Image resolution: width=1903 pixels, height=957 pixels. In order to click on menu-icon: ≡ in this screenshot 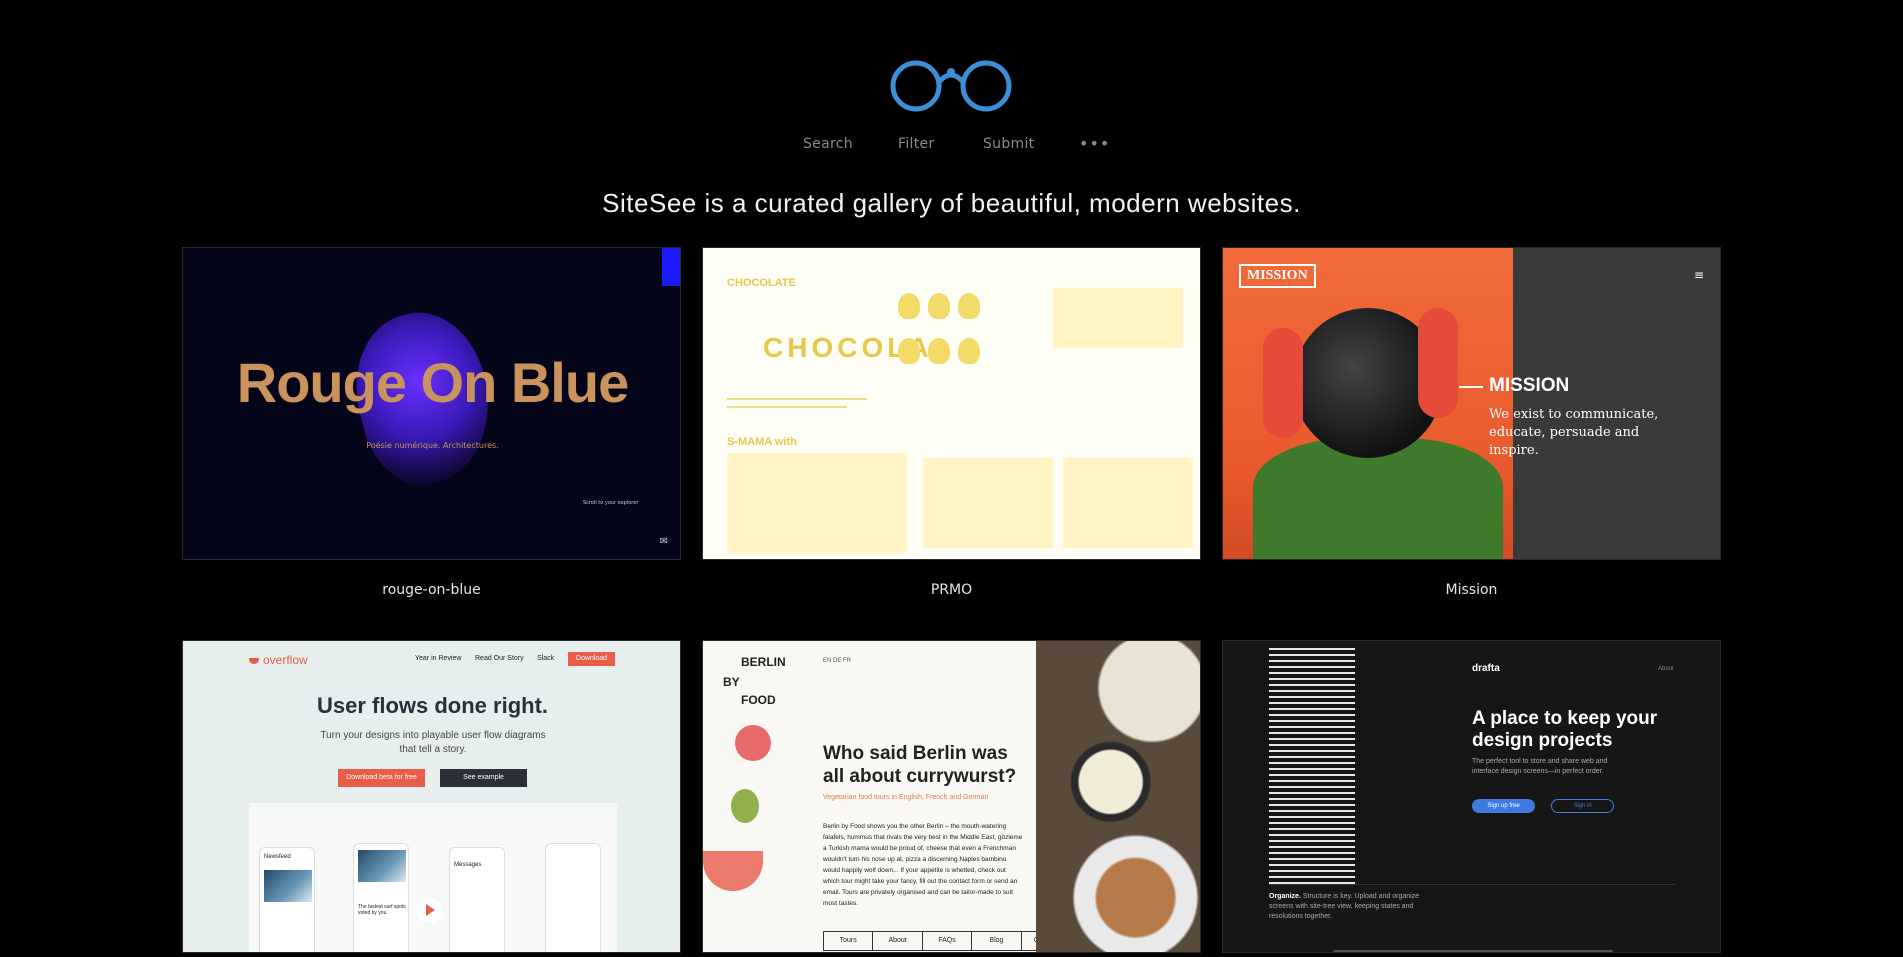, I will do `click(1698, 275)`.